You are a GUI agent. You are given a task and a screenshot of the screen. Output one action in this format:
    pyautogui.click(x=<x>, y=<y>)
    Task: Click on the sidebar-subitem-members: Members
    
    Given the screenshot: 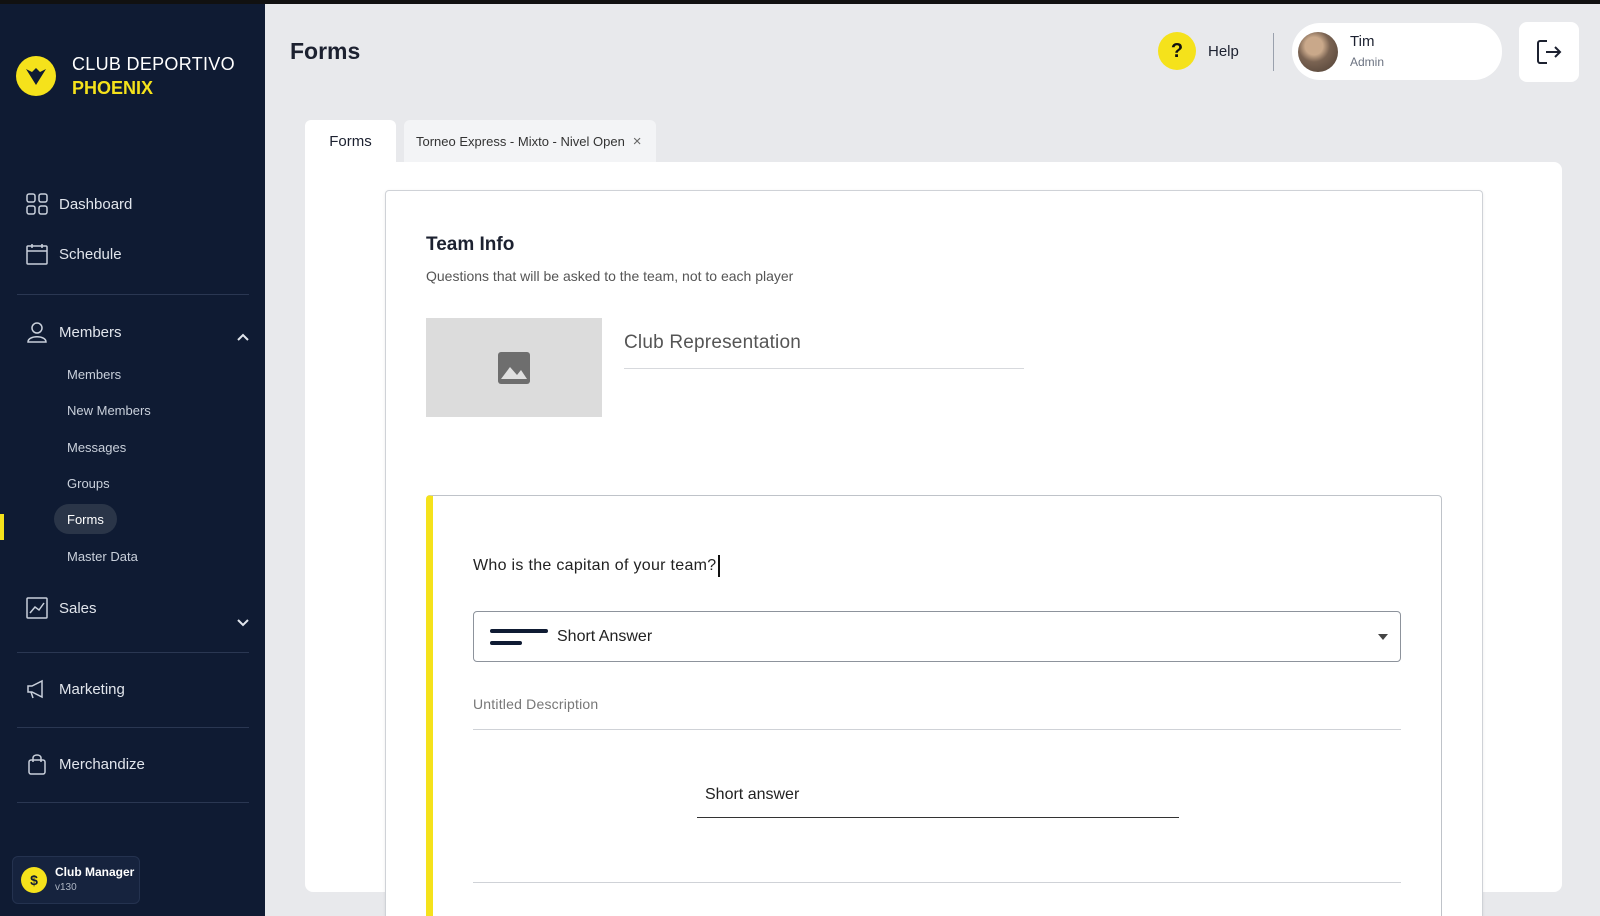 What is the action you would take?
    pyautogui.click(x=94, y=374)
    